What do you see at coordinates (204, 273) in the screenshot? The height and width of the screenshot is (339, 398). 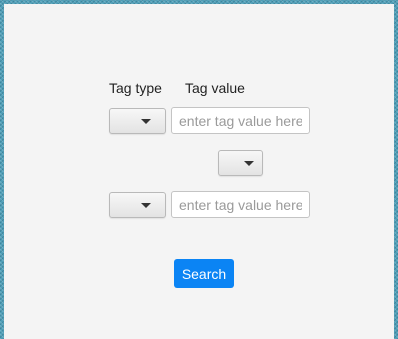 I see `search-button: Search` at bounding box center [204, 273].